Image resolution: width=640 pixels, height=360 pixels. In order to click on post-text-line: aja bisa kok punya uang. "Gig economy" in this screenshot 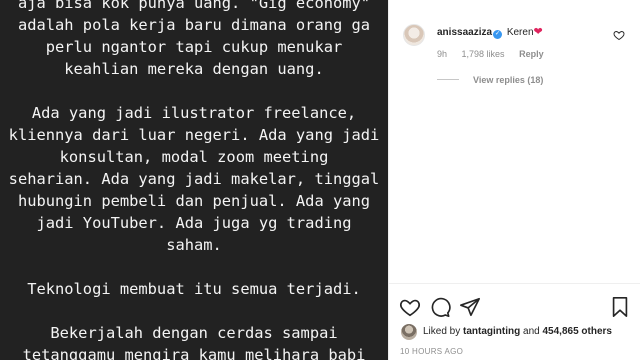, I will do `click(194, 6)`.